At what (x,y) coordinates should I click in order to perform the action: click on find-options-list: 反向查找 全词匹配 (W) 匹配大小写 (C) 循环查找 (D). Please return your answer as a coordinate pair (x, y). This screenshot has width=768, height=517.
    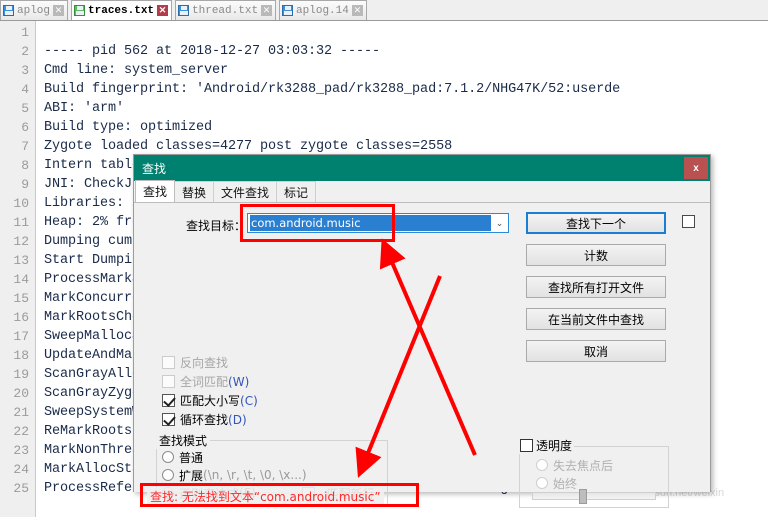
    Looking at the image, I should click on (210, 391).